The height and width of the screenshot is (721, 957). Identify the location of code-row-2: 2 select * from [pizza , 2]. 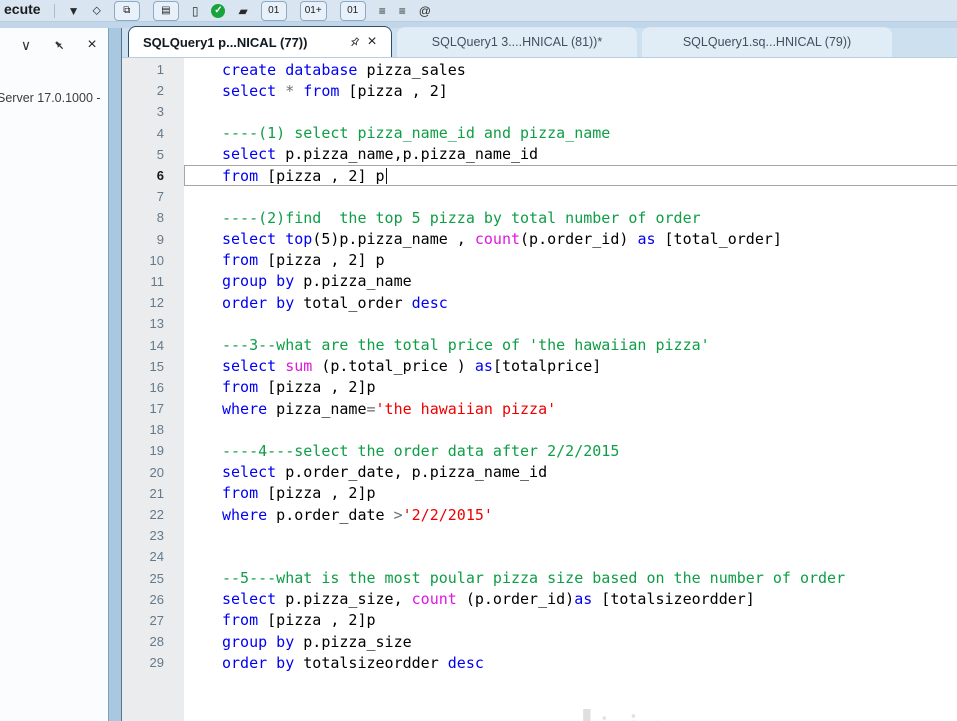
(539, 90).